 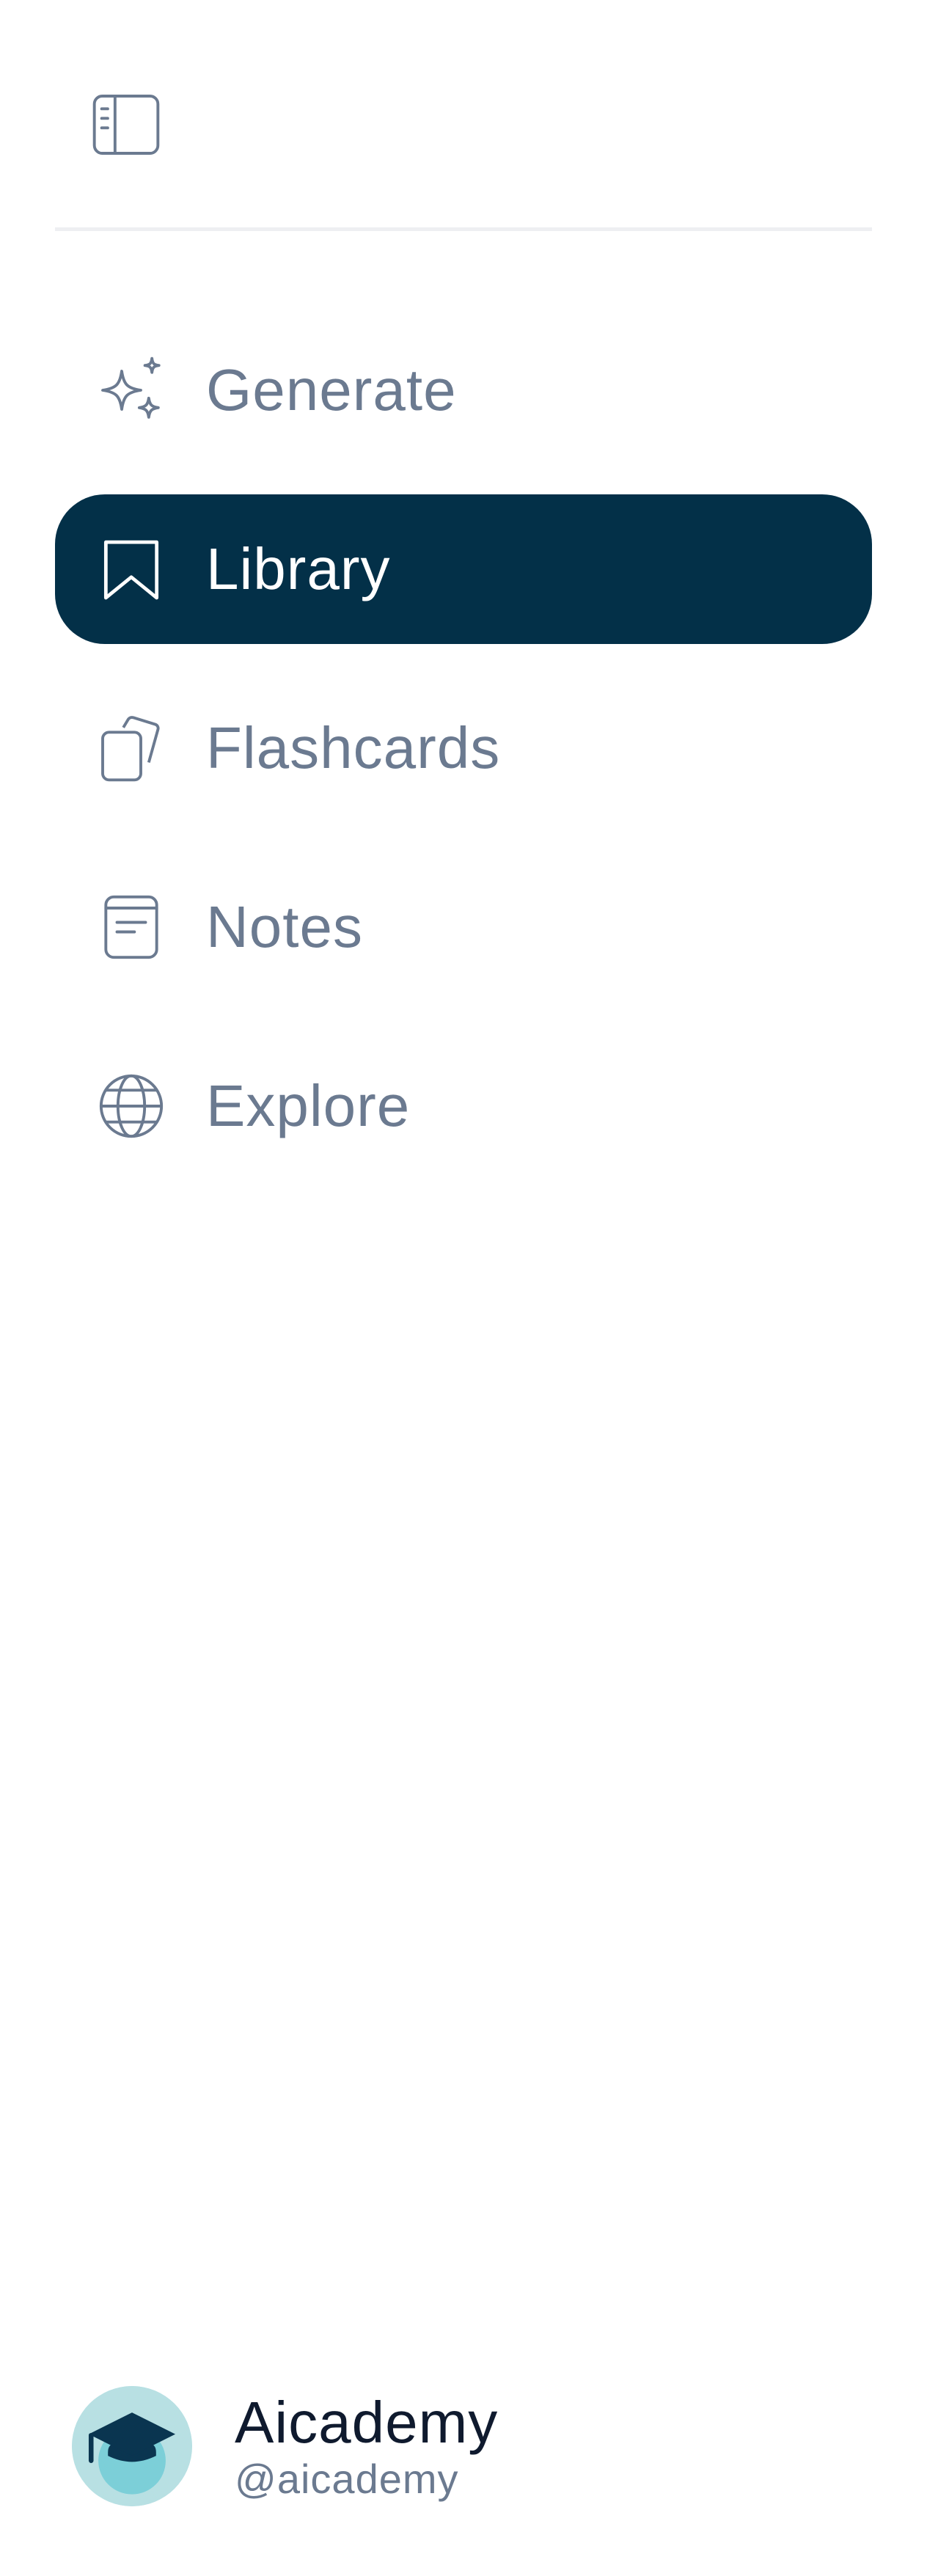 I want to click on nav-label-library: Library, so click(x=298, y=568).